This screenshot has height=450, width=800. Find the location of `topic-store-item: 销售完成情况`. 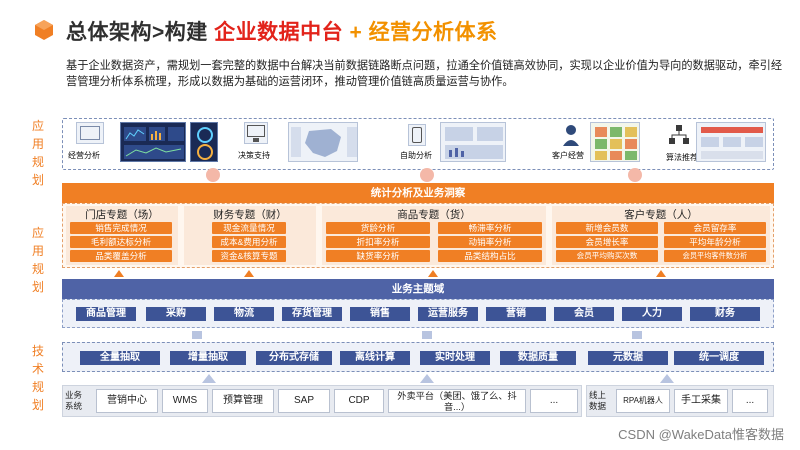

topic-store-item: 销售完成情况 is located at coordinates (121, 228).